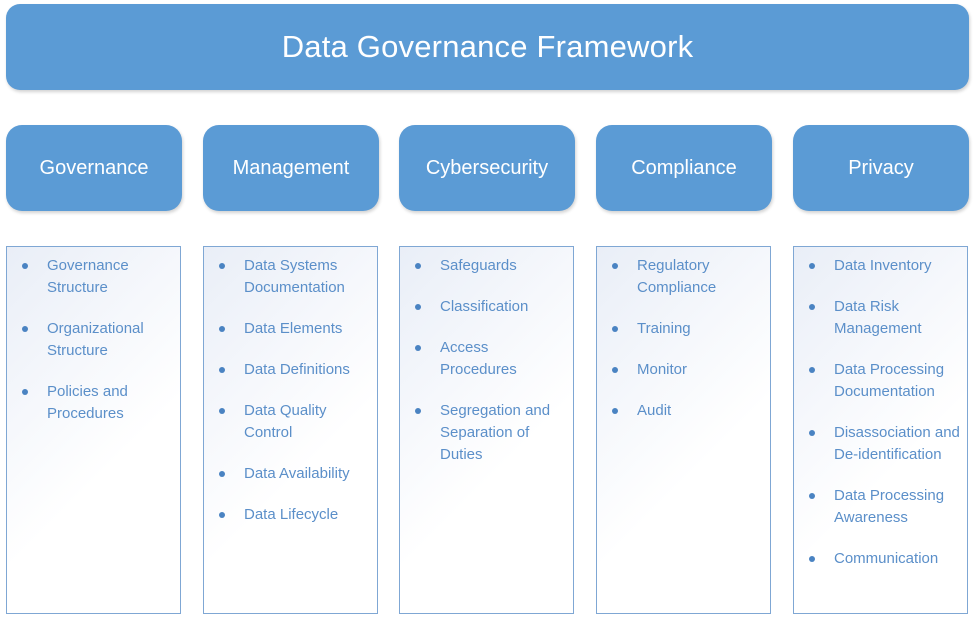 The image size is (977, 618). I want to click on pillar-label: Compliance, so click(684, 167).